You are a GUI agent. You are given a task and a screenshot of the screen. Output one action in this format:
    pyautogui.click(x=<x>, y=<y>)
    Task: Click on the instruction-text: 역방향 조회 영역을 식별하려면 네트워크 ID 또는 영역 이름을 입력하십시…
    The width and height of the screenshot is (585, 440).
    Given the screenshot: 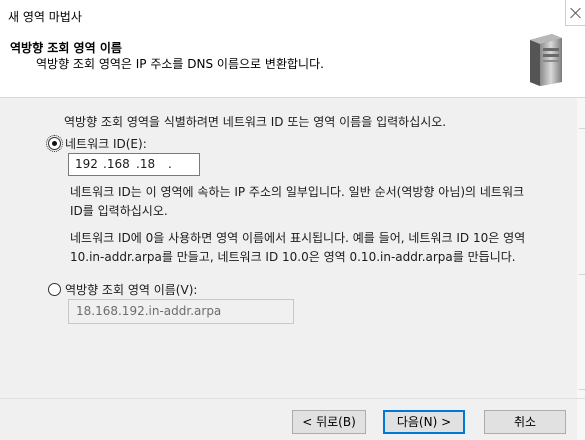 What is the action you would take?
    pyautogui.click(x=255, y=122)
    